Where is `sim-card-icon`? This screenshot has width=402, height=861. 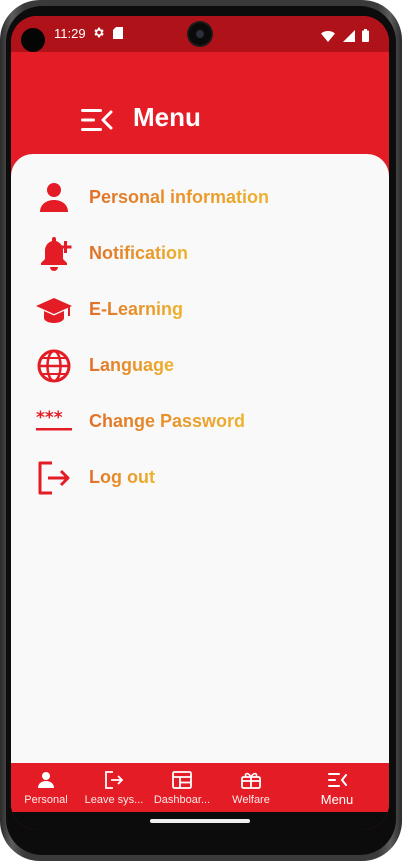
sim-card-icon is located at coordinates (118, 33).